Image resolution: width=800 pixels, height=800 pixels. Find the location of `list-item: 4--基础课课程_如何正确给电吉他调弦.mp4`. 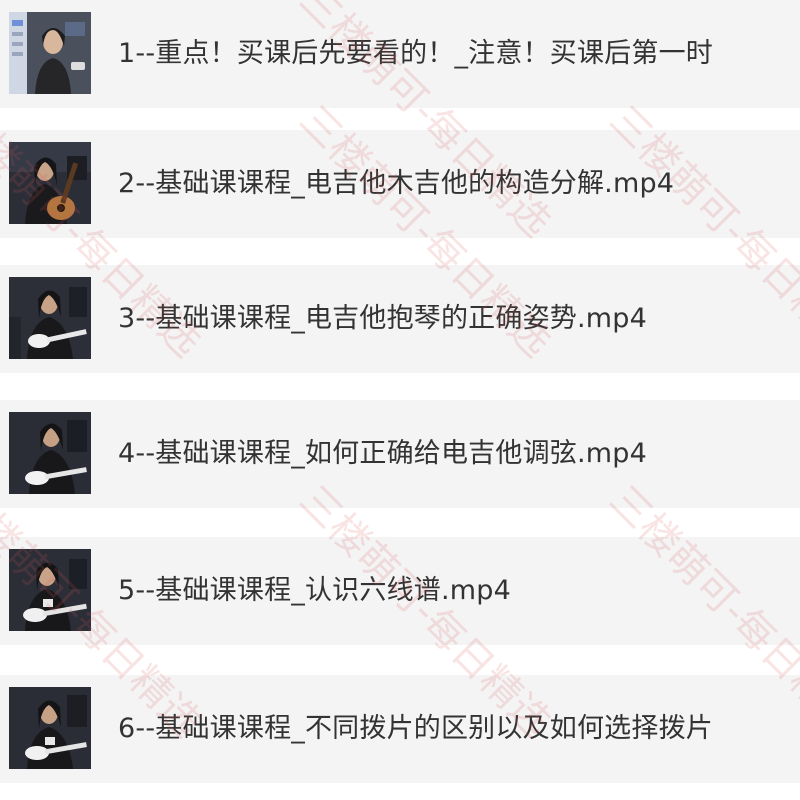

list-item: 4--基础课课程_如何正确给电吉他调弦.mp4 is located at coordinates (400, 454).